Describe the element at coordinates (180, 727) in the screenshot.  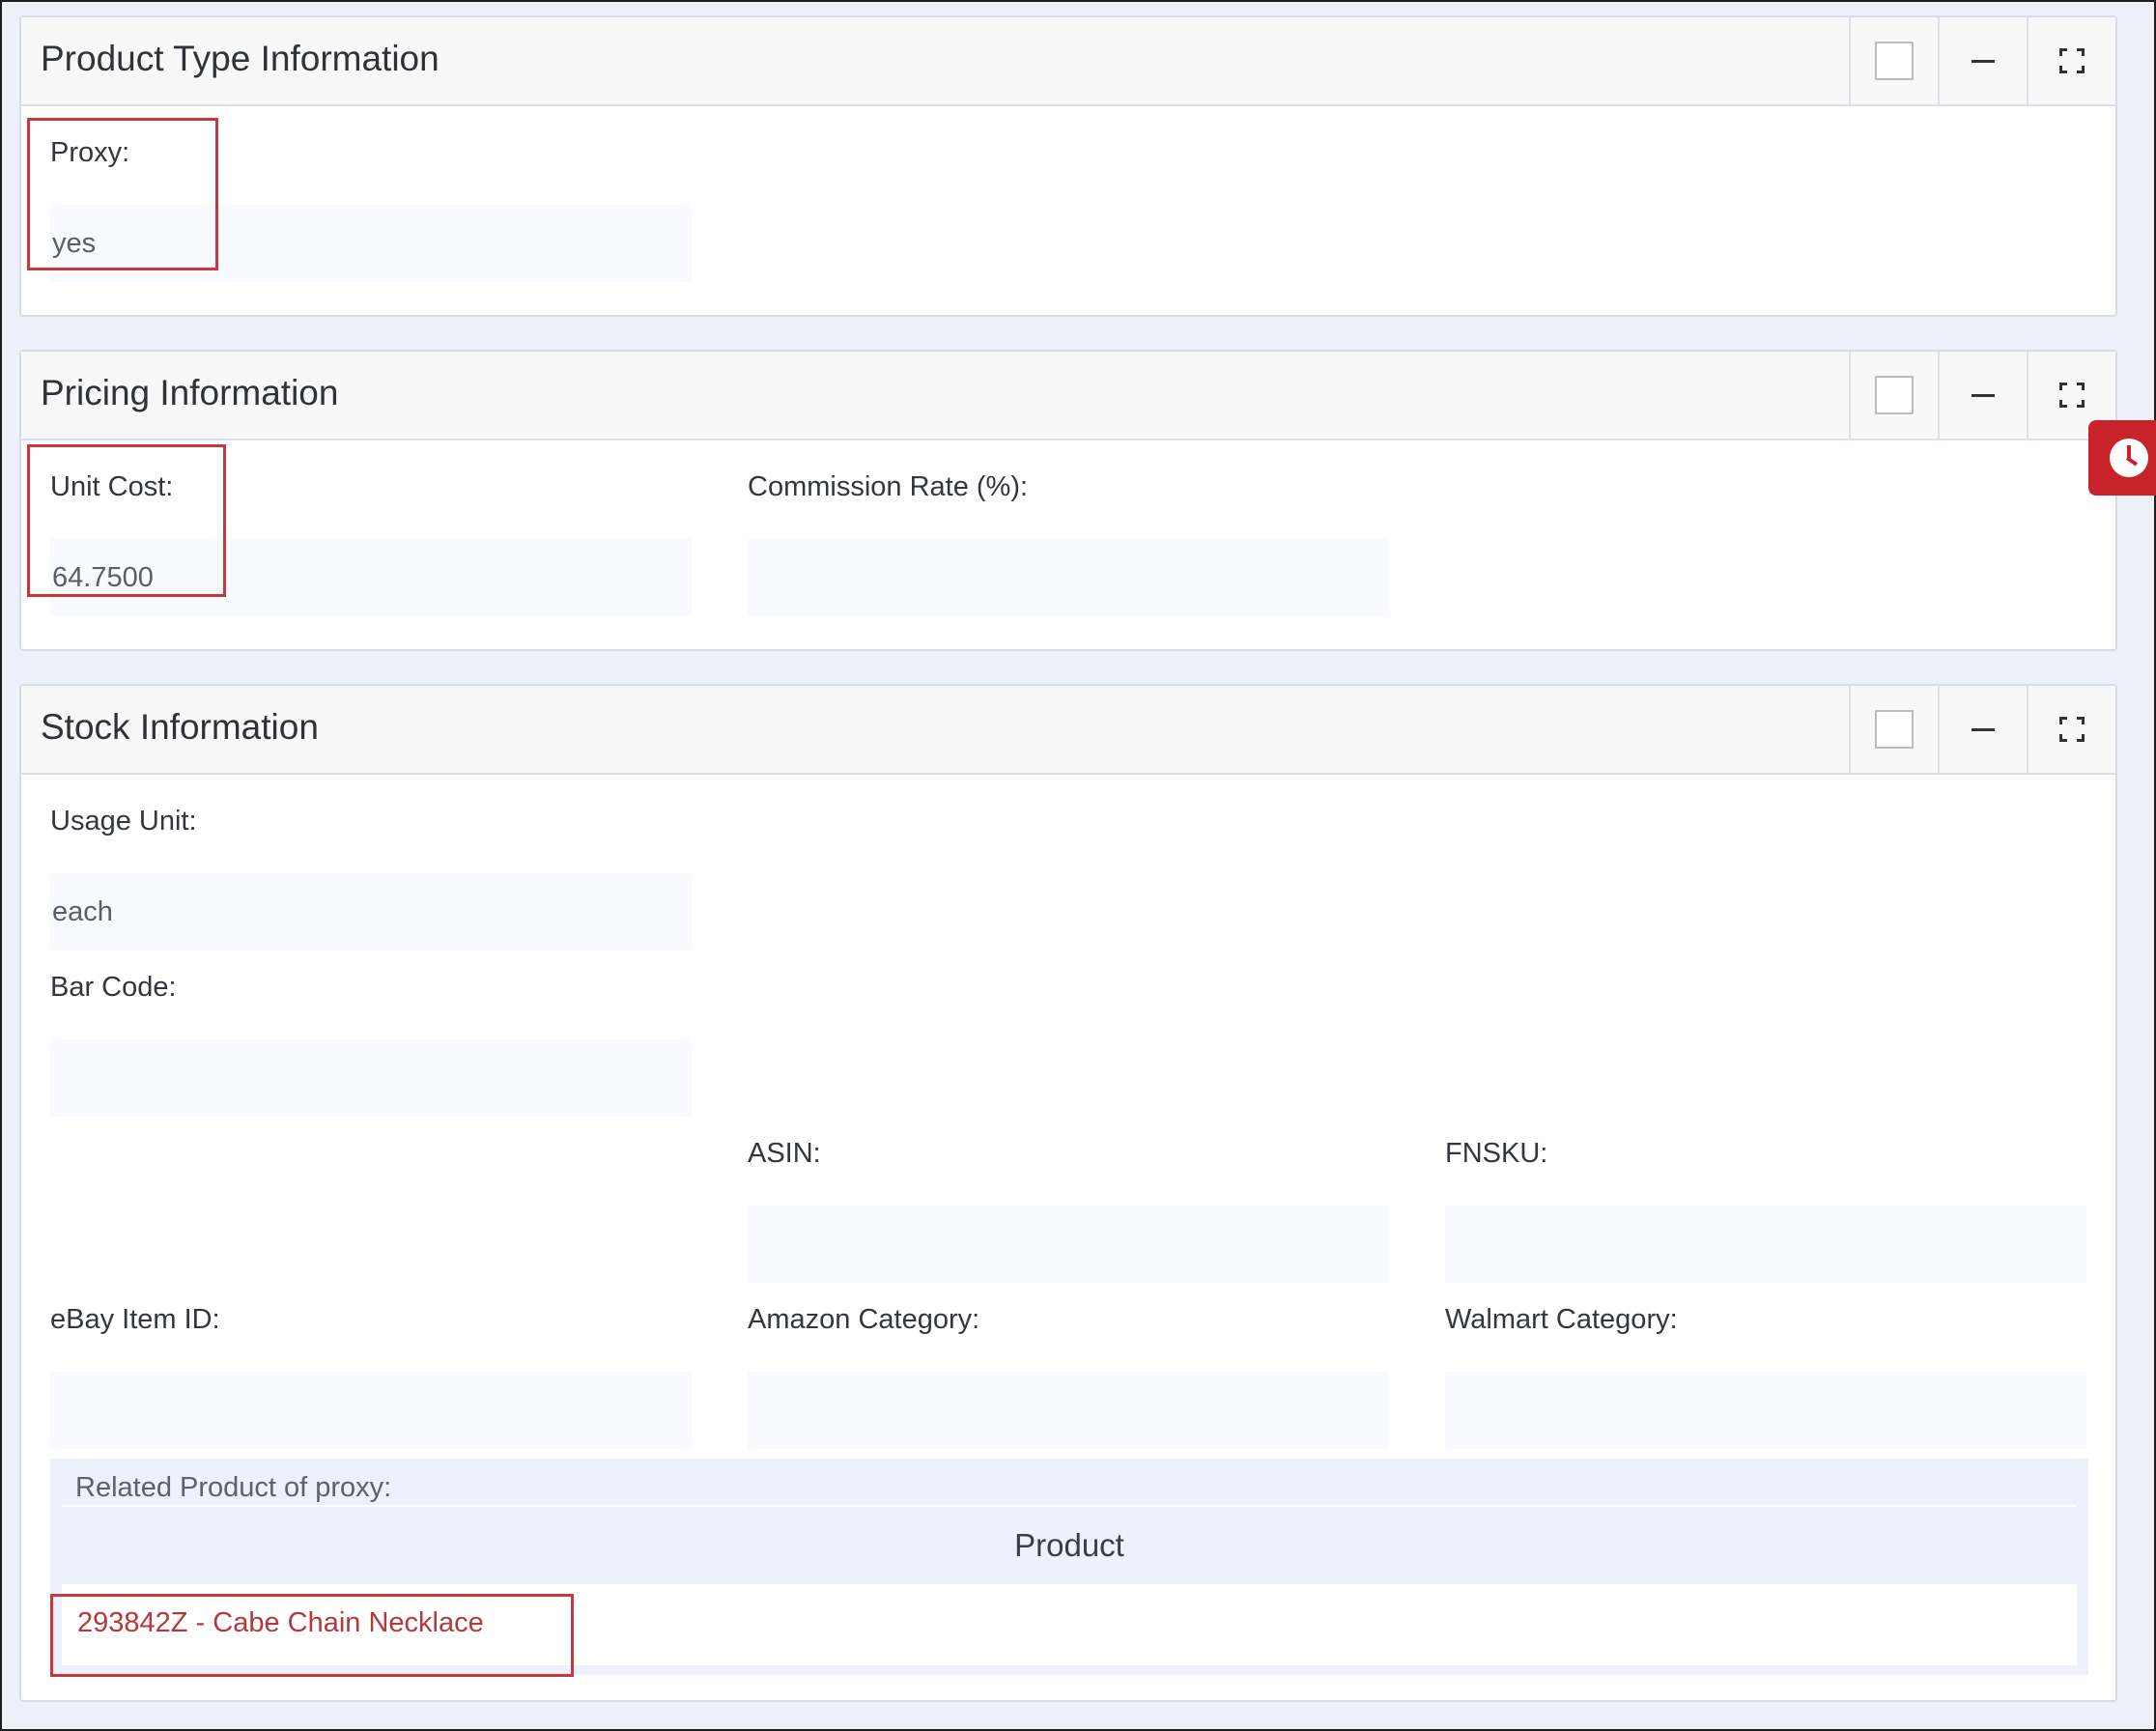
I see `panel-title: Stock Information` at that location.